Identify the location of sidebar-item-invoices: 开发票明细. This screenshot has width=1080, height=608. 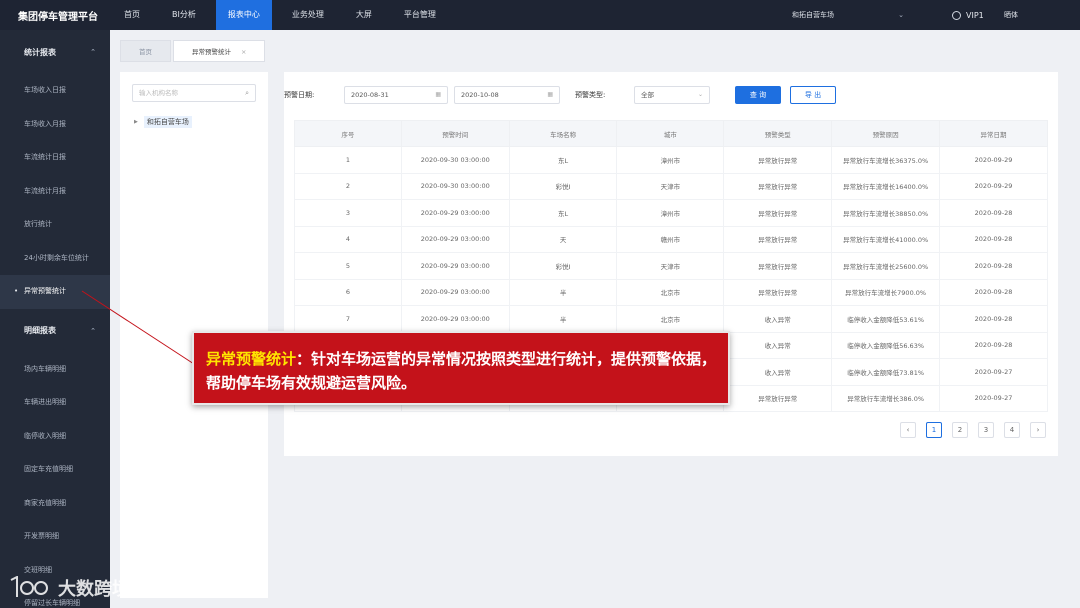
(55, 537).